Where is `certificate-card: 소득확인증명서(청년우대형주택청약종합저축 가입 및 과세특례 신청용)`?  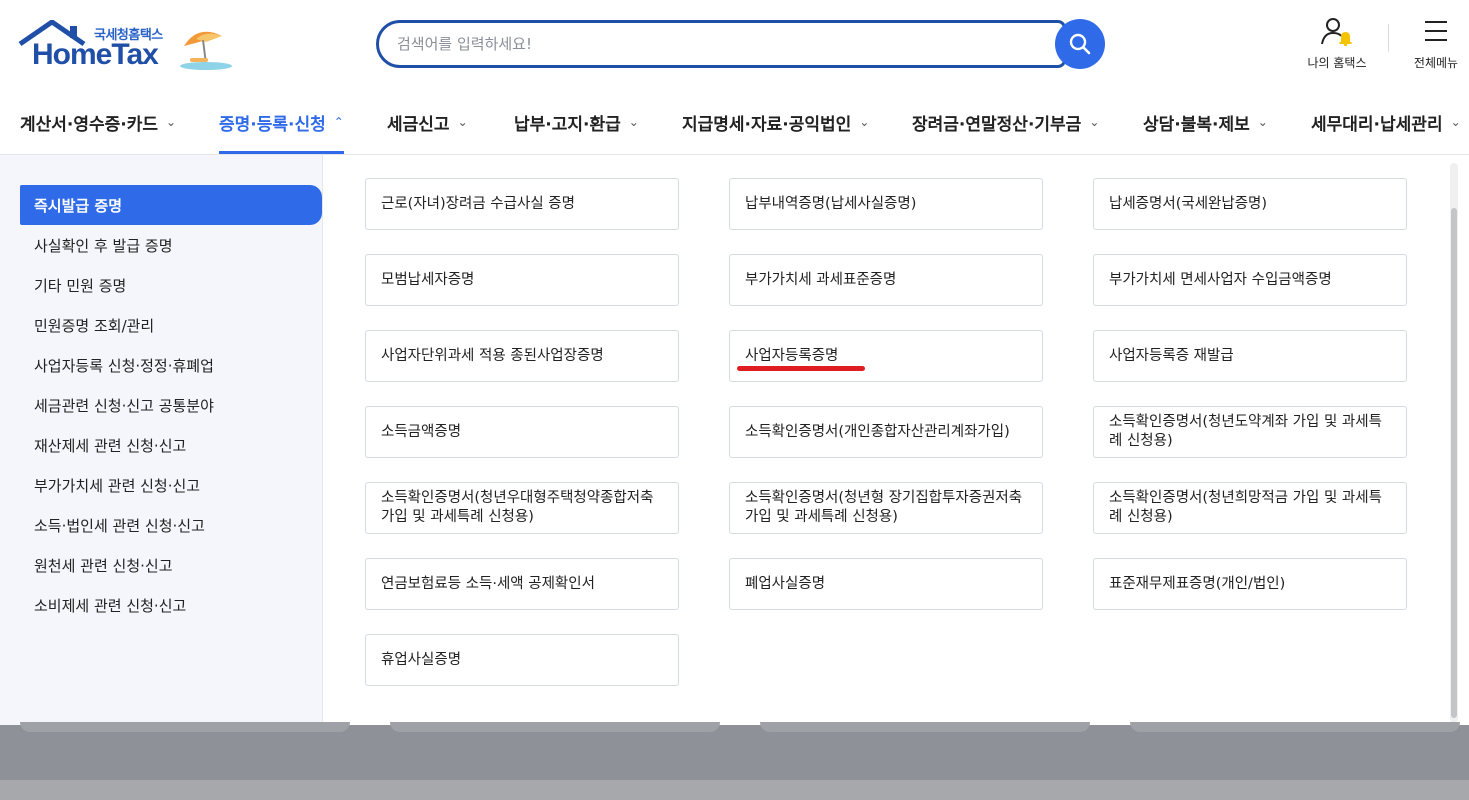
certificate-card: 소득확인증명서(청년우대형주택청약종합저축 가입 및 과세특례 신청용) is located at coordinates (522, 508).